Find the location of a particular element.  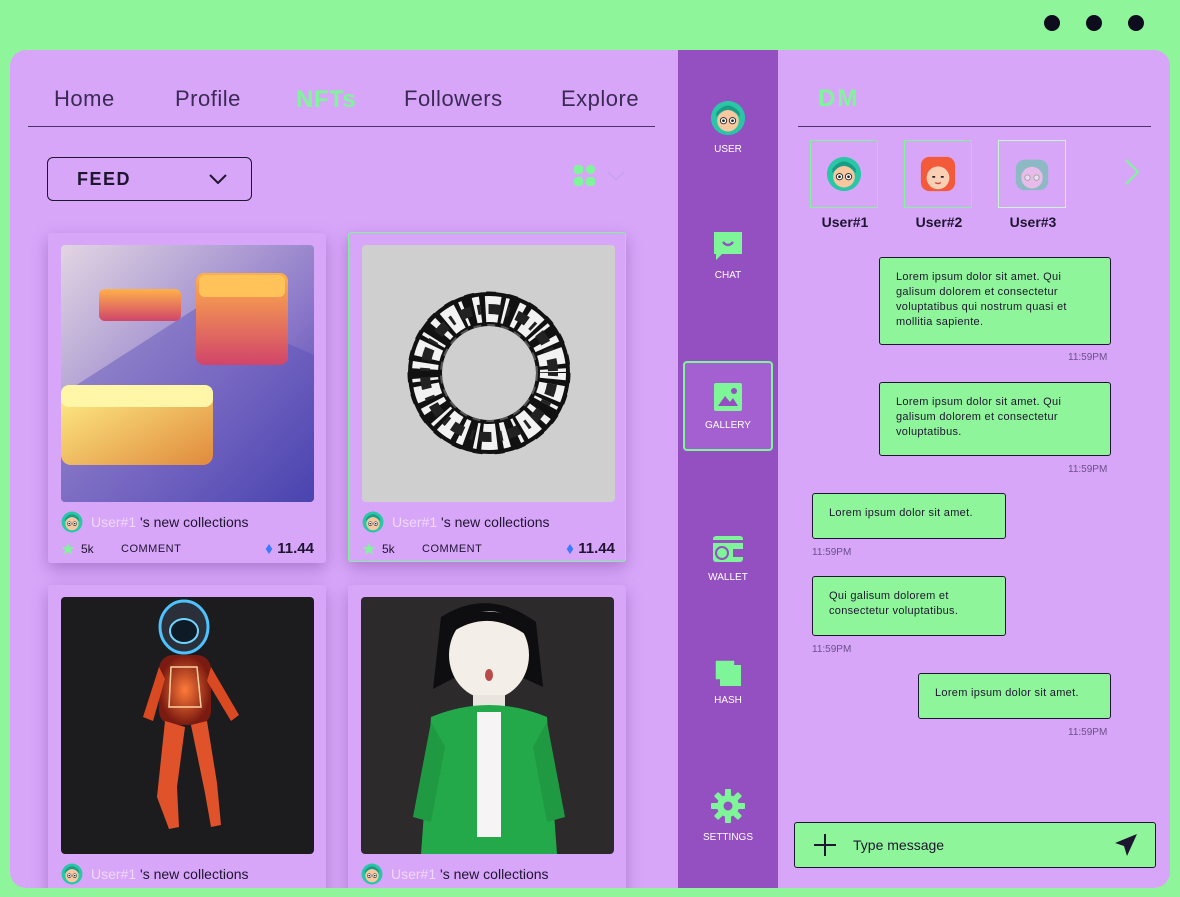

image-icon is located at coordinates (728, 396).